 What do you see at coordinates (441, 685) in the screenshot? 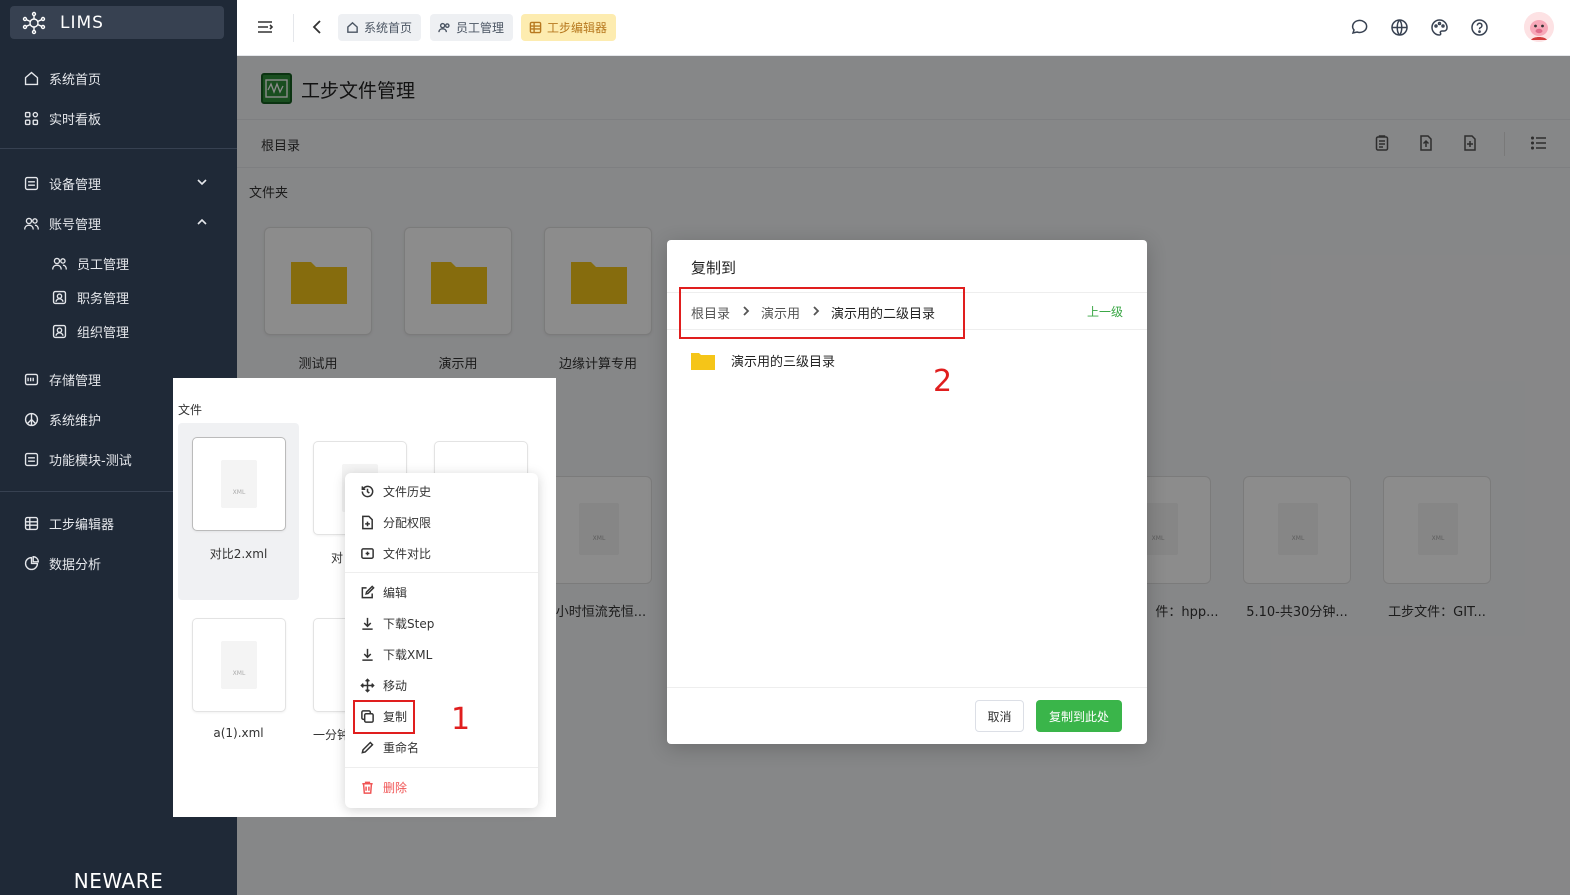
I see `menu-item-move: 移动` at bounding box center [441, 685].